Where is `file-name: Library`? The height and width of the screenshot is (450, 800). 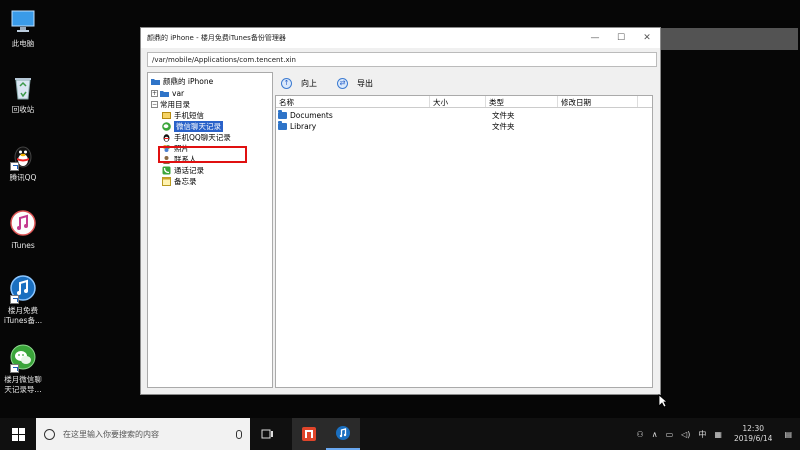 file-name: Library is located at coordinates (303, 126).